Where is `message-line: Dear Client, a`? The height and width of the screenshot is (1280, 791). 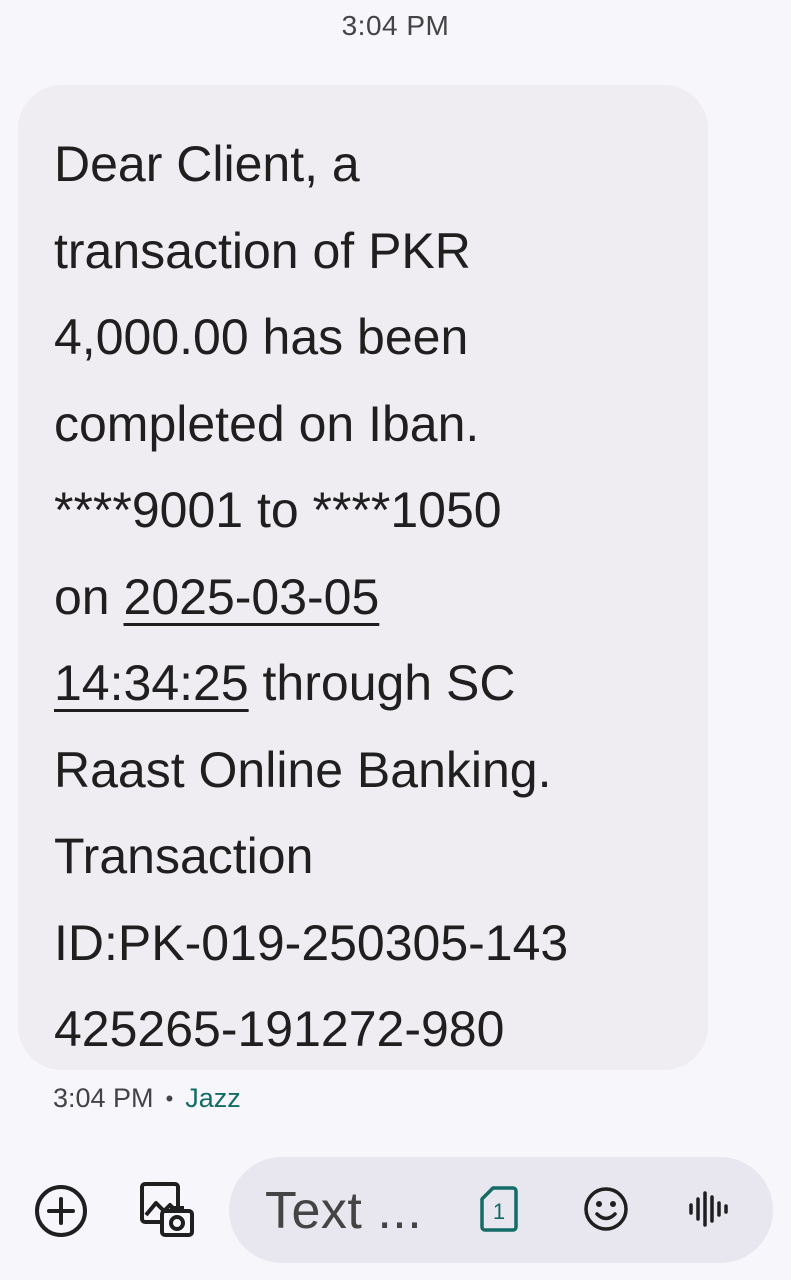 message-line: Dear Client, a is located at coordinates (207, 164).